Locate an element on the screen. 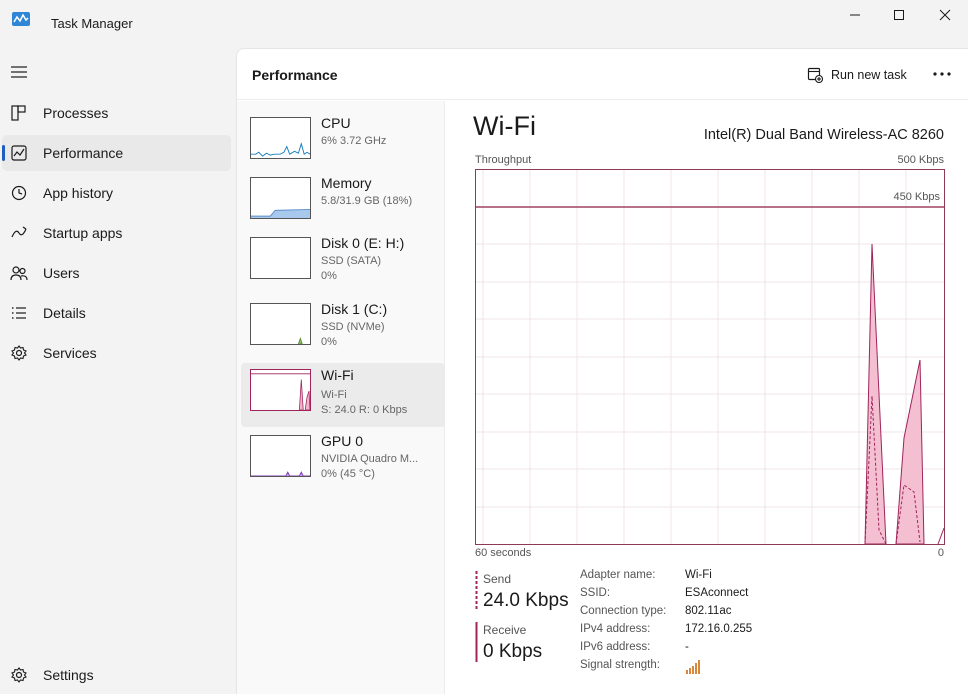 The height and width of the screenshot is (694, 968). send-trailing-edge is located at coordinates (941, 536).